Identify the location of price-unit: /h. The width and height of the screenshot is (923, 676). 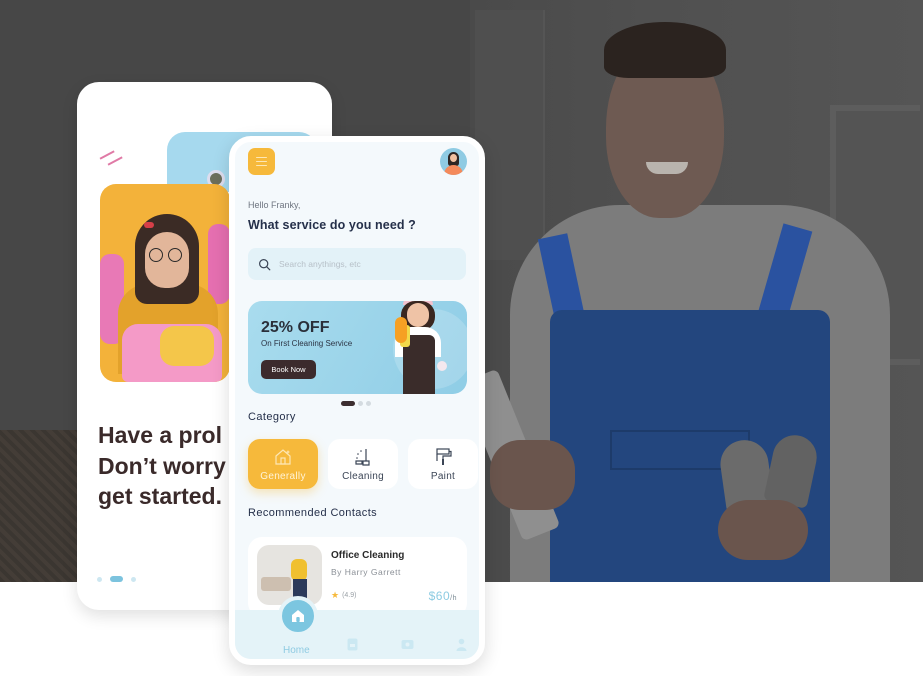
(453, 598).